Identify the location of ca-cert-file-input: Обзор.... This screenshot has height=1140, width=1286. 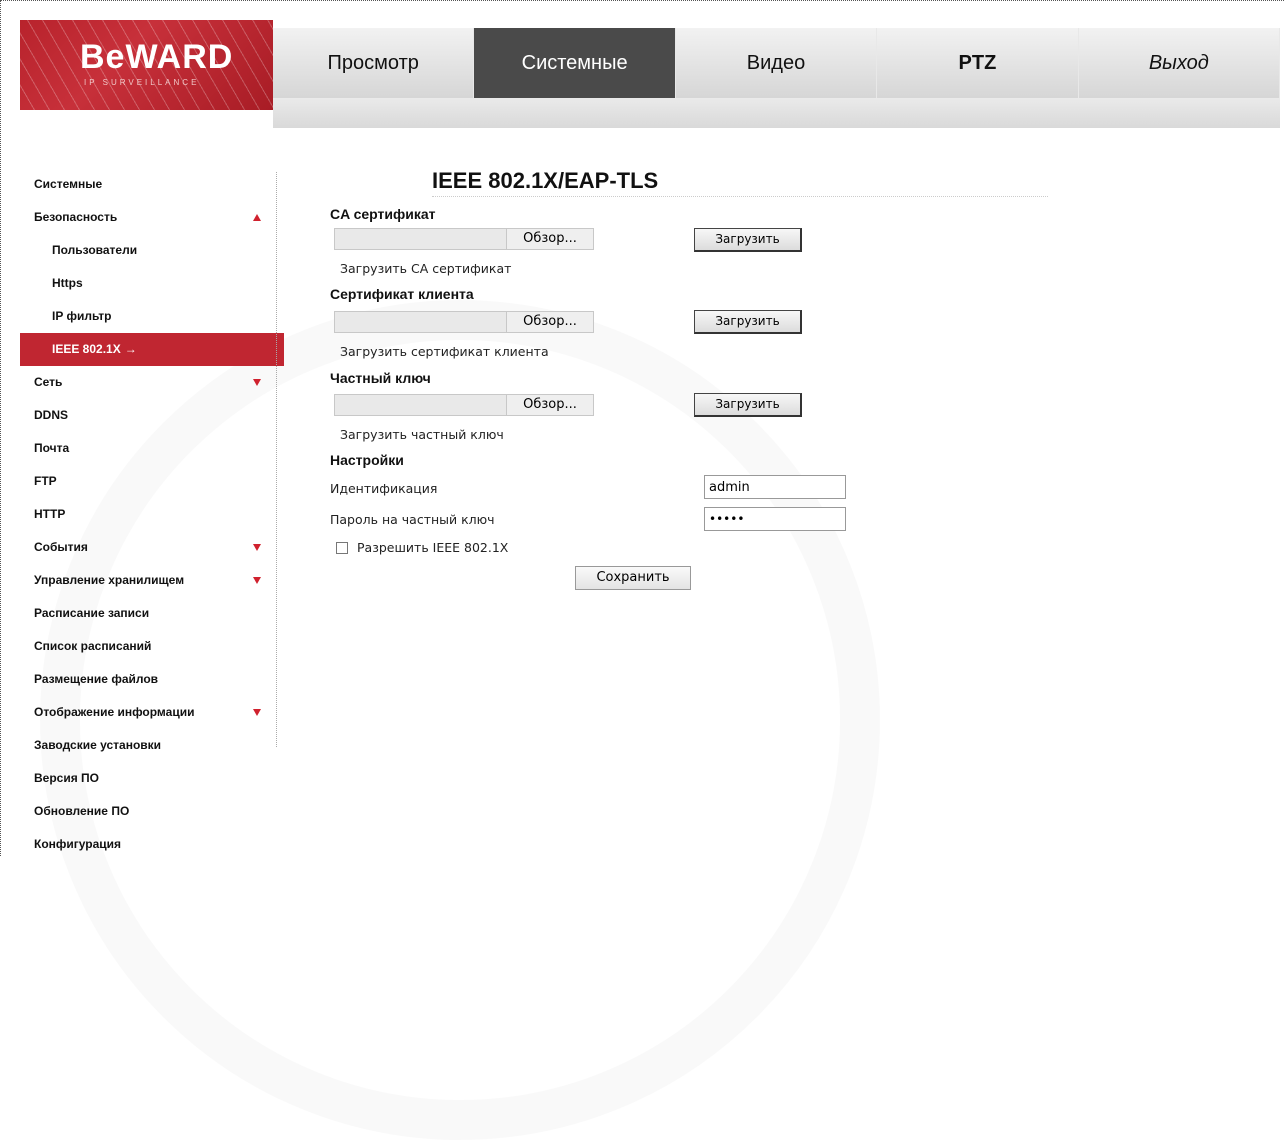
(464, 239).